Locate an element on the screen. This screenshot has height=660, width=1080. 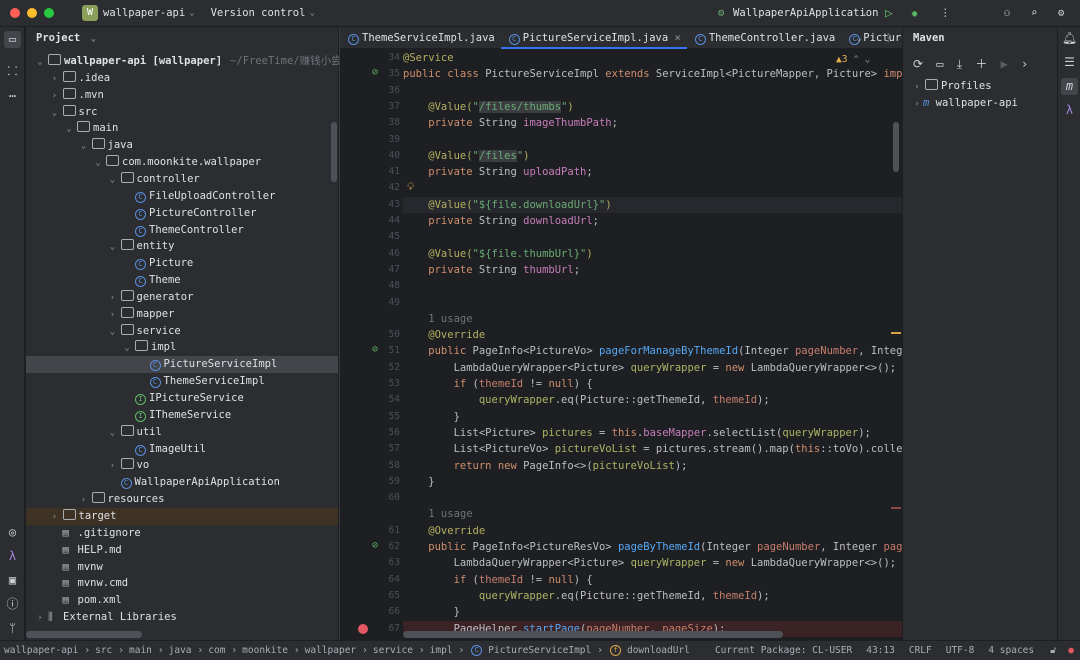
breadcrumb-item: java is located at coordinates (180, 650).